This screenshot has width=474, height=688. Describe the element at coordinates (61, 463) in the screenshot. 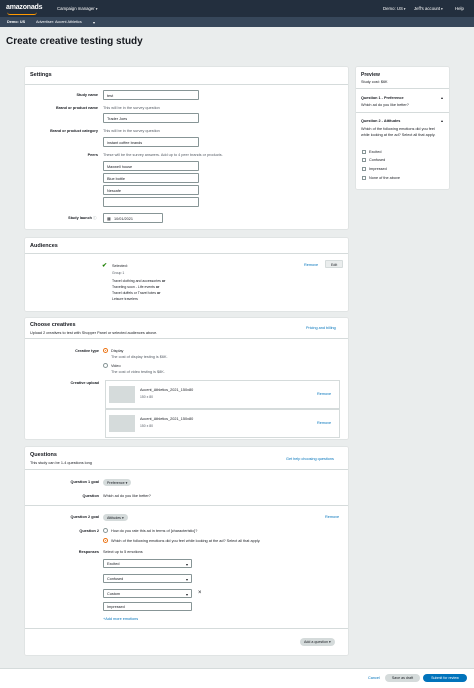

I see `questions-subtitle: This study can be 1-4 questions long` at that location.